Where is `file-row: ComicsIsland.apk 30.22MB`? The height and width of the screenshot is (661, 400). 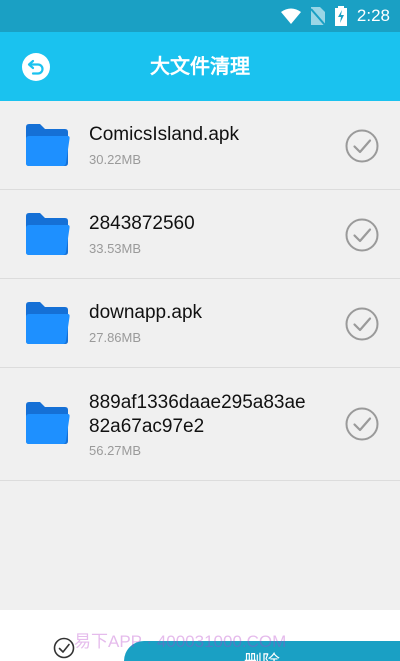
file-row: ComicsIsland.apk 30.22MB is located at coordinates (200, 145).